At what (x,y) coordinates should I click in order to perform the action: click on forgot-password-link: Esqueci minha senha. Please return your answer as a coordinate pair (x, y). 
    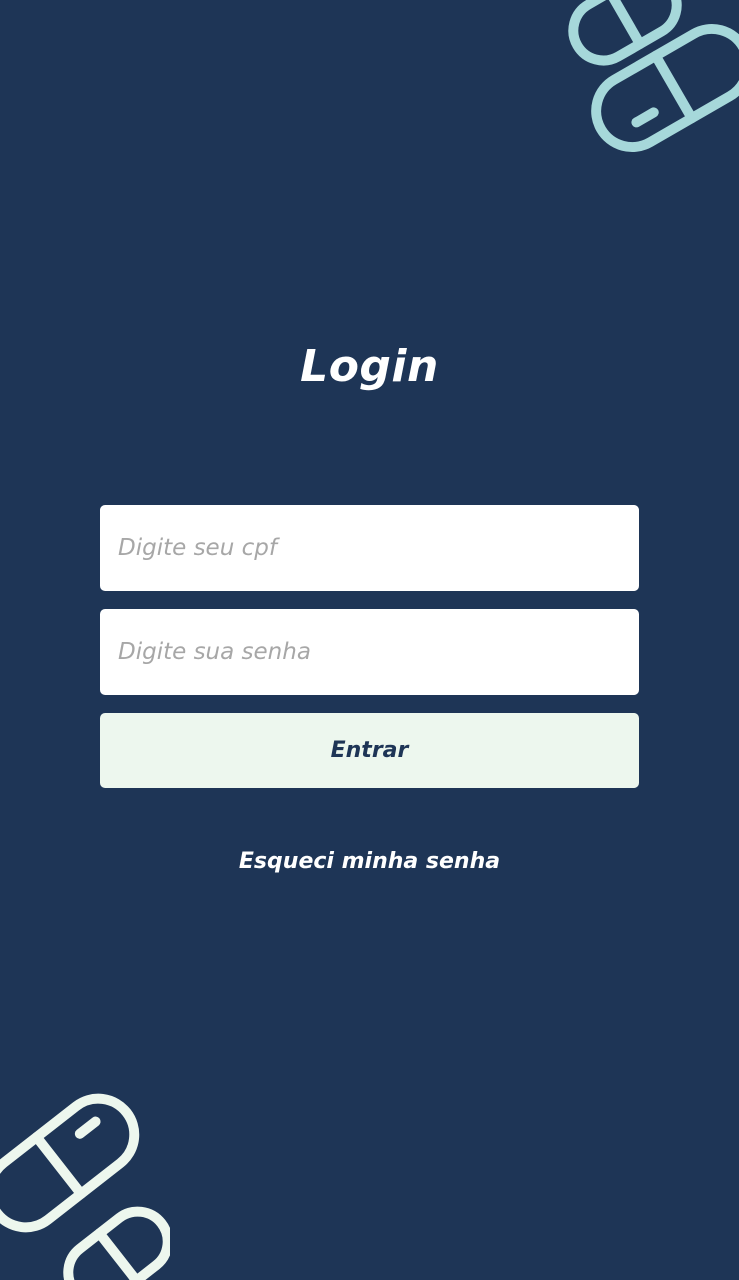
    Looking at the image, I should click on (369, 862).